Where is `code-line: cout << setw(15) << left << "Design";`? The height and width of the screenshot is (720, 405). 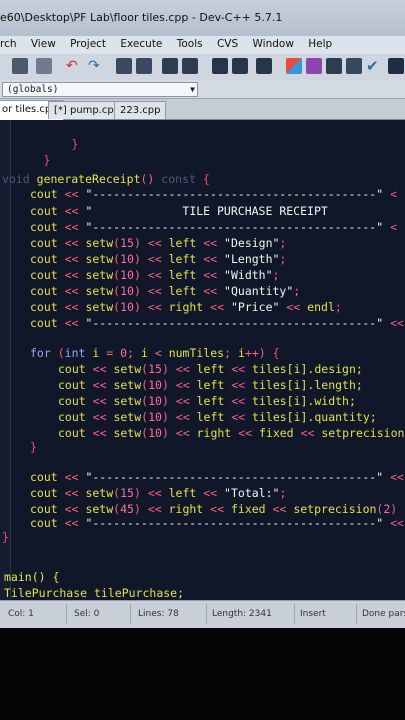
code-line: cout << setw(15) << left << "Design"; is located at coordinates (158, 243).